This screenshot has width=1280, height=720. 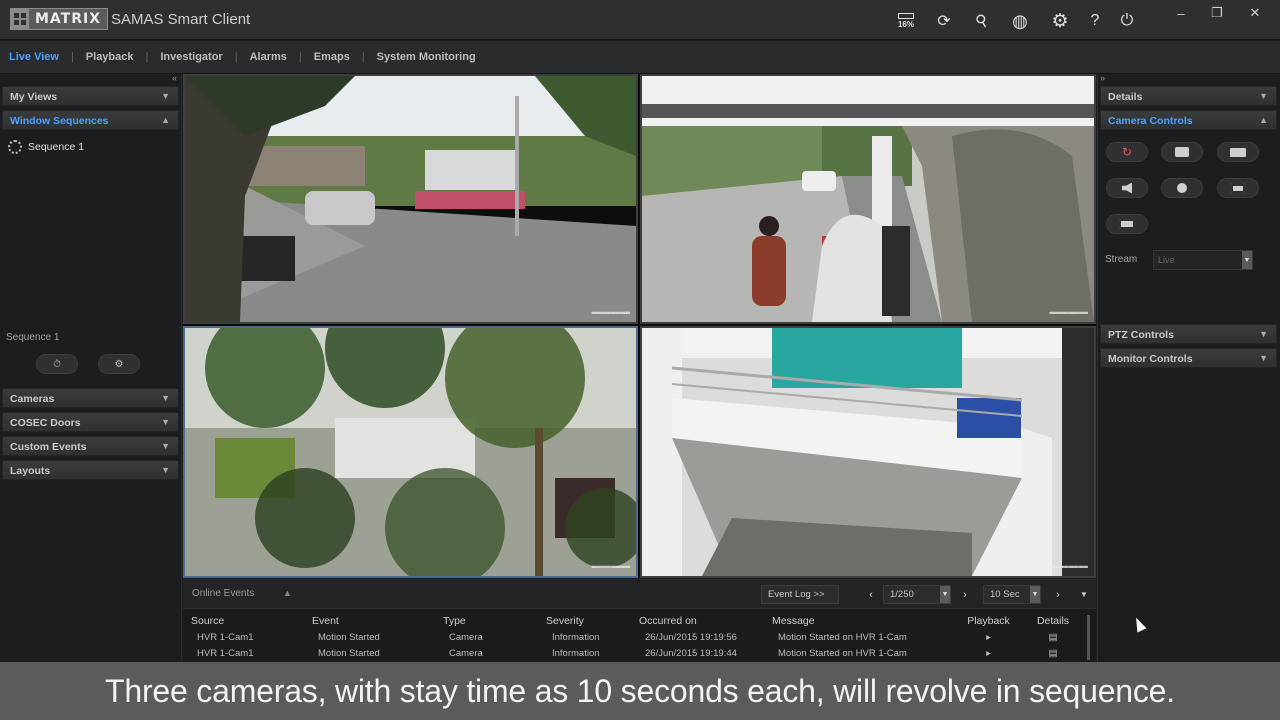 What do you see at coordinates (1095, 21) in the screenshot?
I see `help-icon: ?` at bounding box center [1095, 21].